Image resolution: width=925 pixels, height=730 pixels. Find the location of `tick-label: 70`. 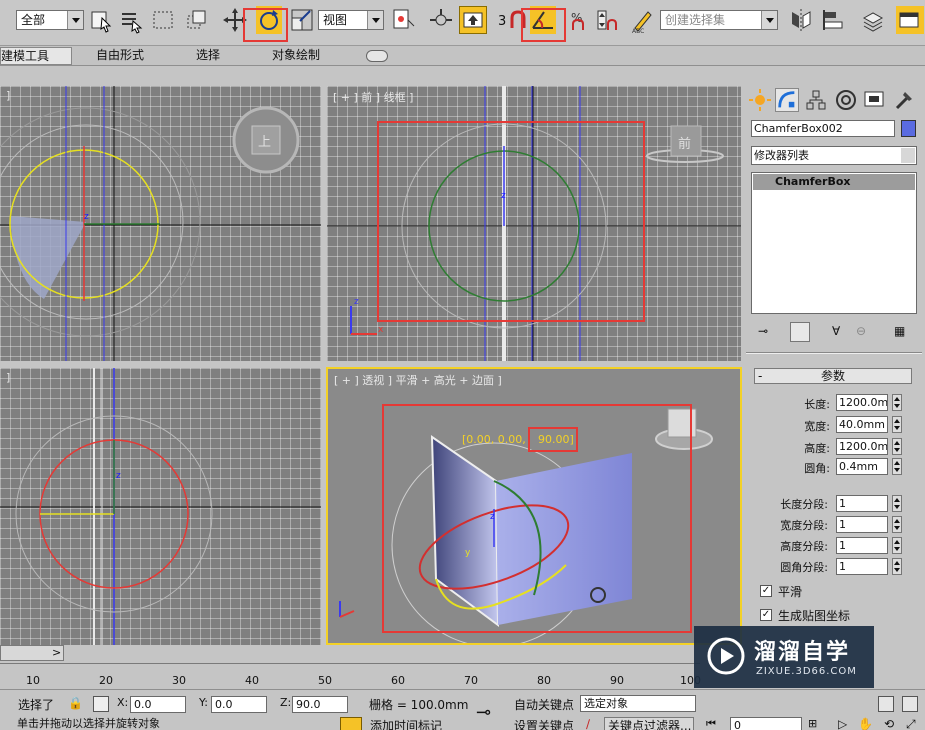

tick-label: 70 is located at coordinates (471, 680).